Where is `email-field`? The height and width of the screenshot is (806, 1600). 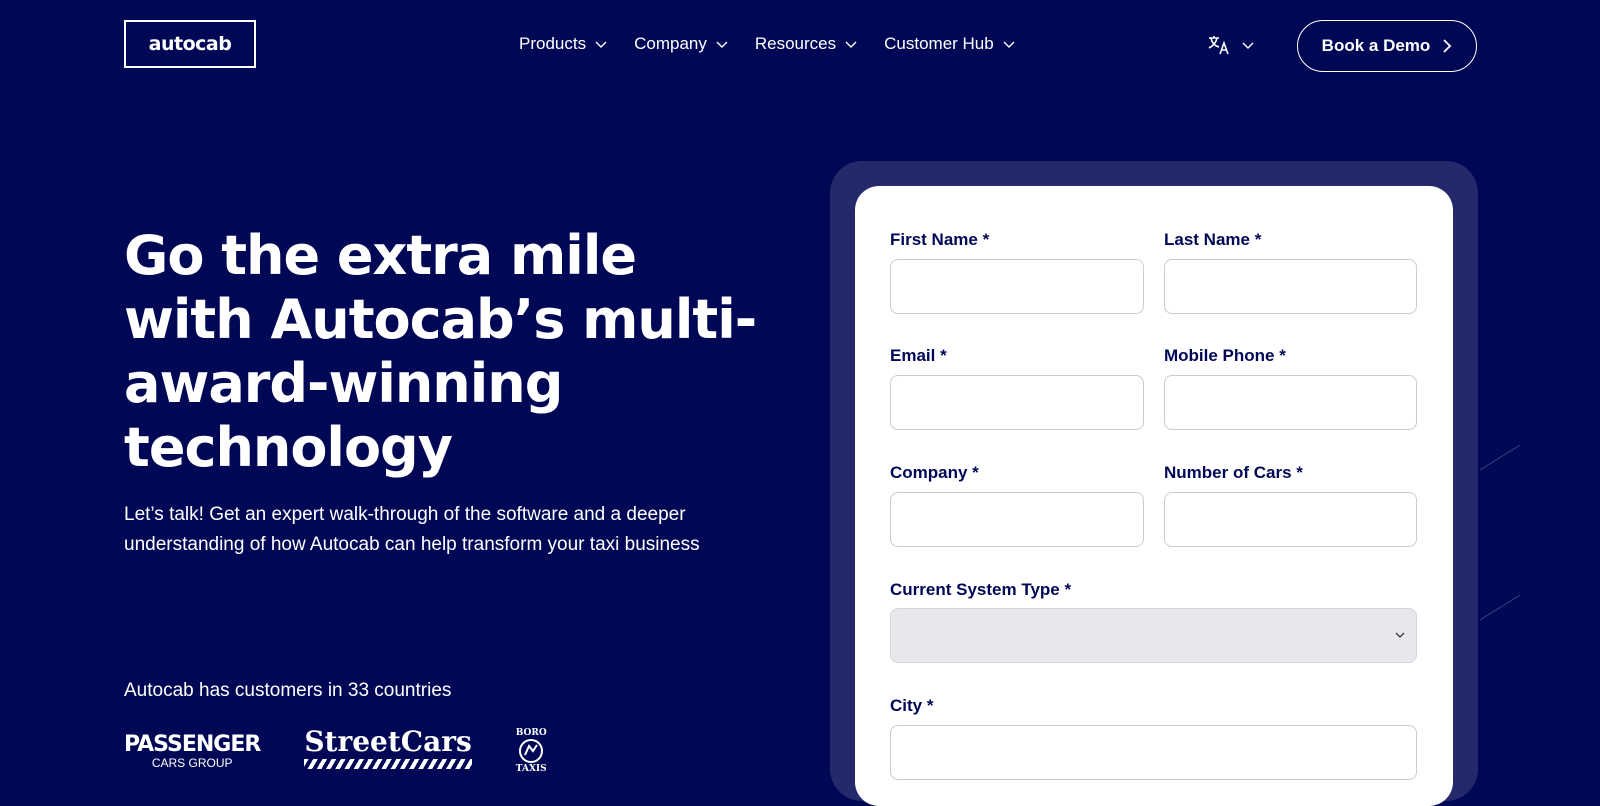 email-field is located at coordinates (1017, 402).